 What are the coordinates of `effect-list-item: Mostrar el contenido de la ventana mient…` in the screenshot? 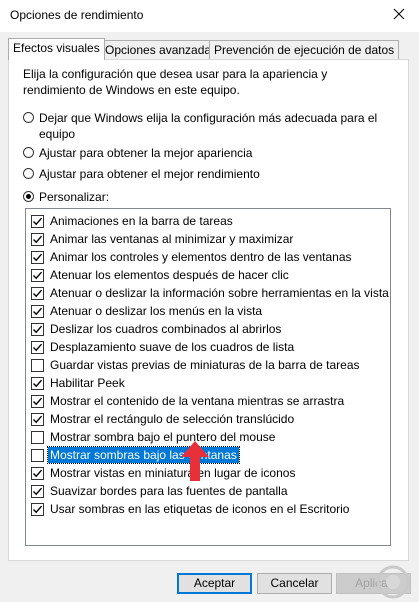 It's located at (208, 401).